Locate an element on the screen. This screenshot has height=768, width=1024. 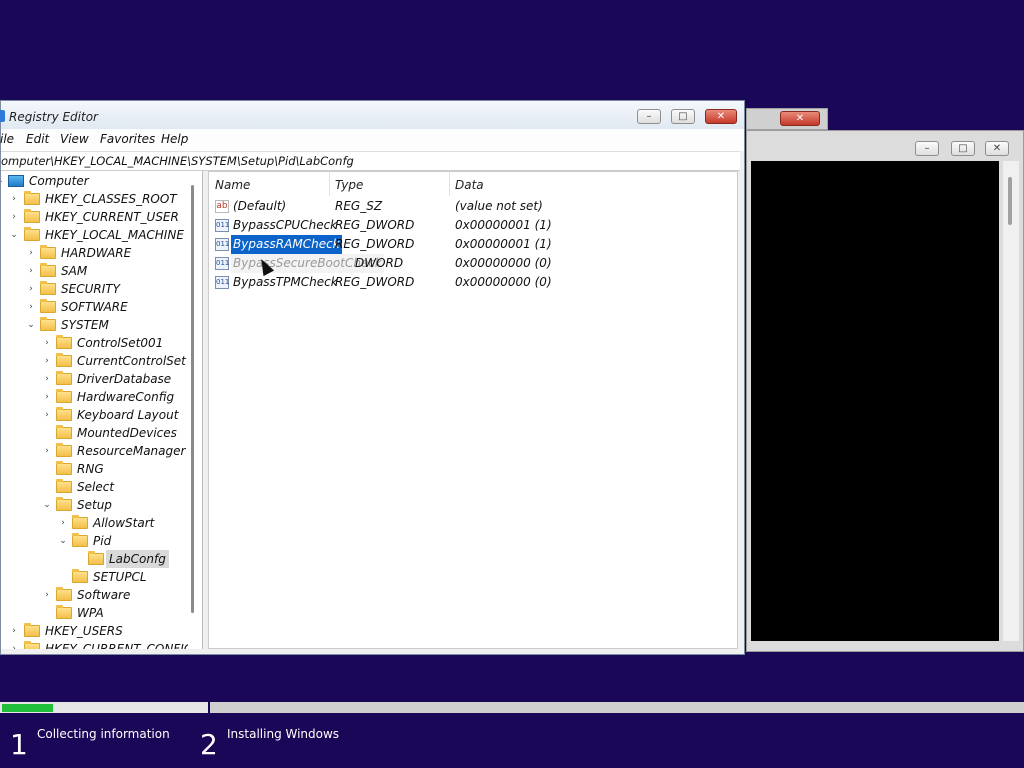
value-row-default: ab (Default) REG_SZ (value not set) is located at coordinates (473, 206).